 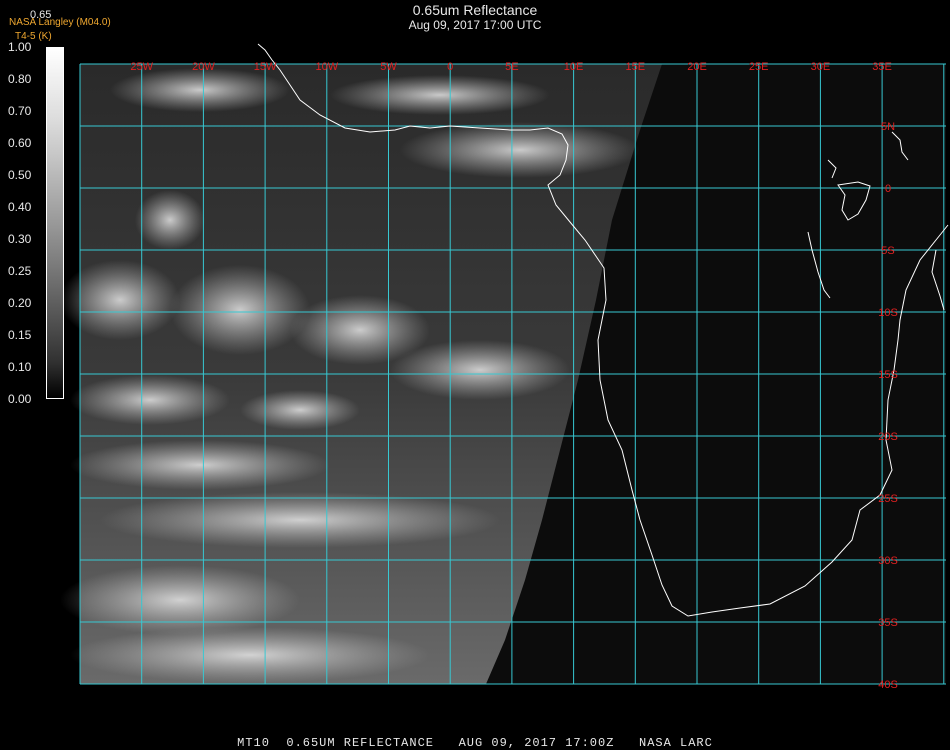 What do you see at coordinates (636, 67) in the screenshot?
I see `longitude-label: 15E` at bounding box center [636, 67].